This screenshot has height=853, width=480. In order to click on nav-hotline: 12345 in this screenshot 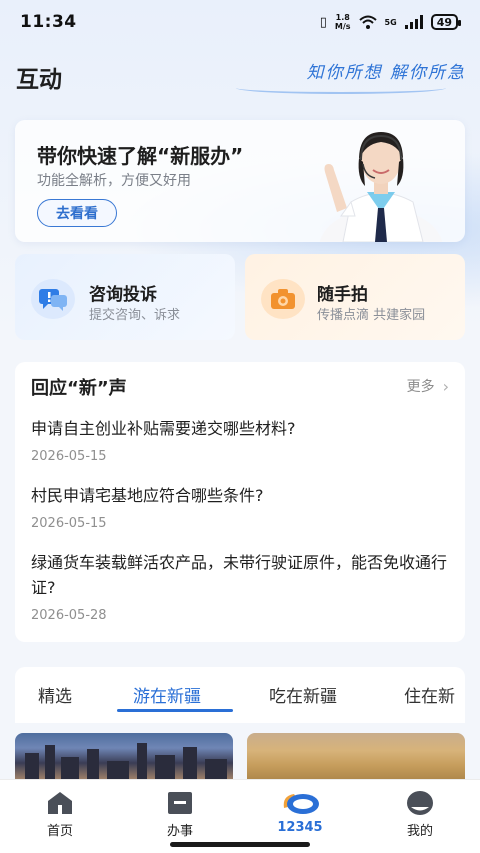, I will do `click(300, 812)`.